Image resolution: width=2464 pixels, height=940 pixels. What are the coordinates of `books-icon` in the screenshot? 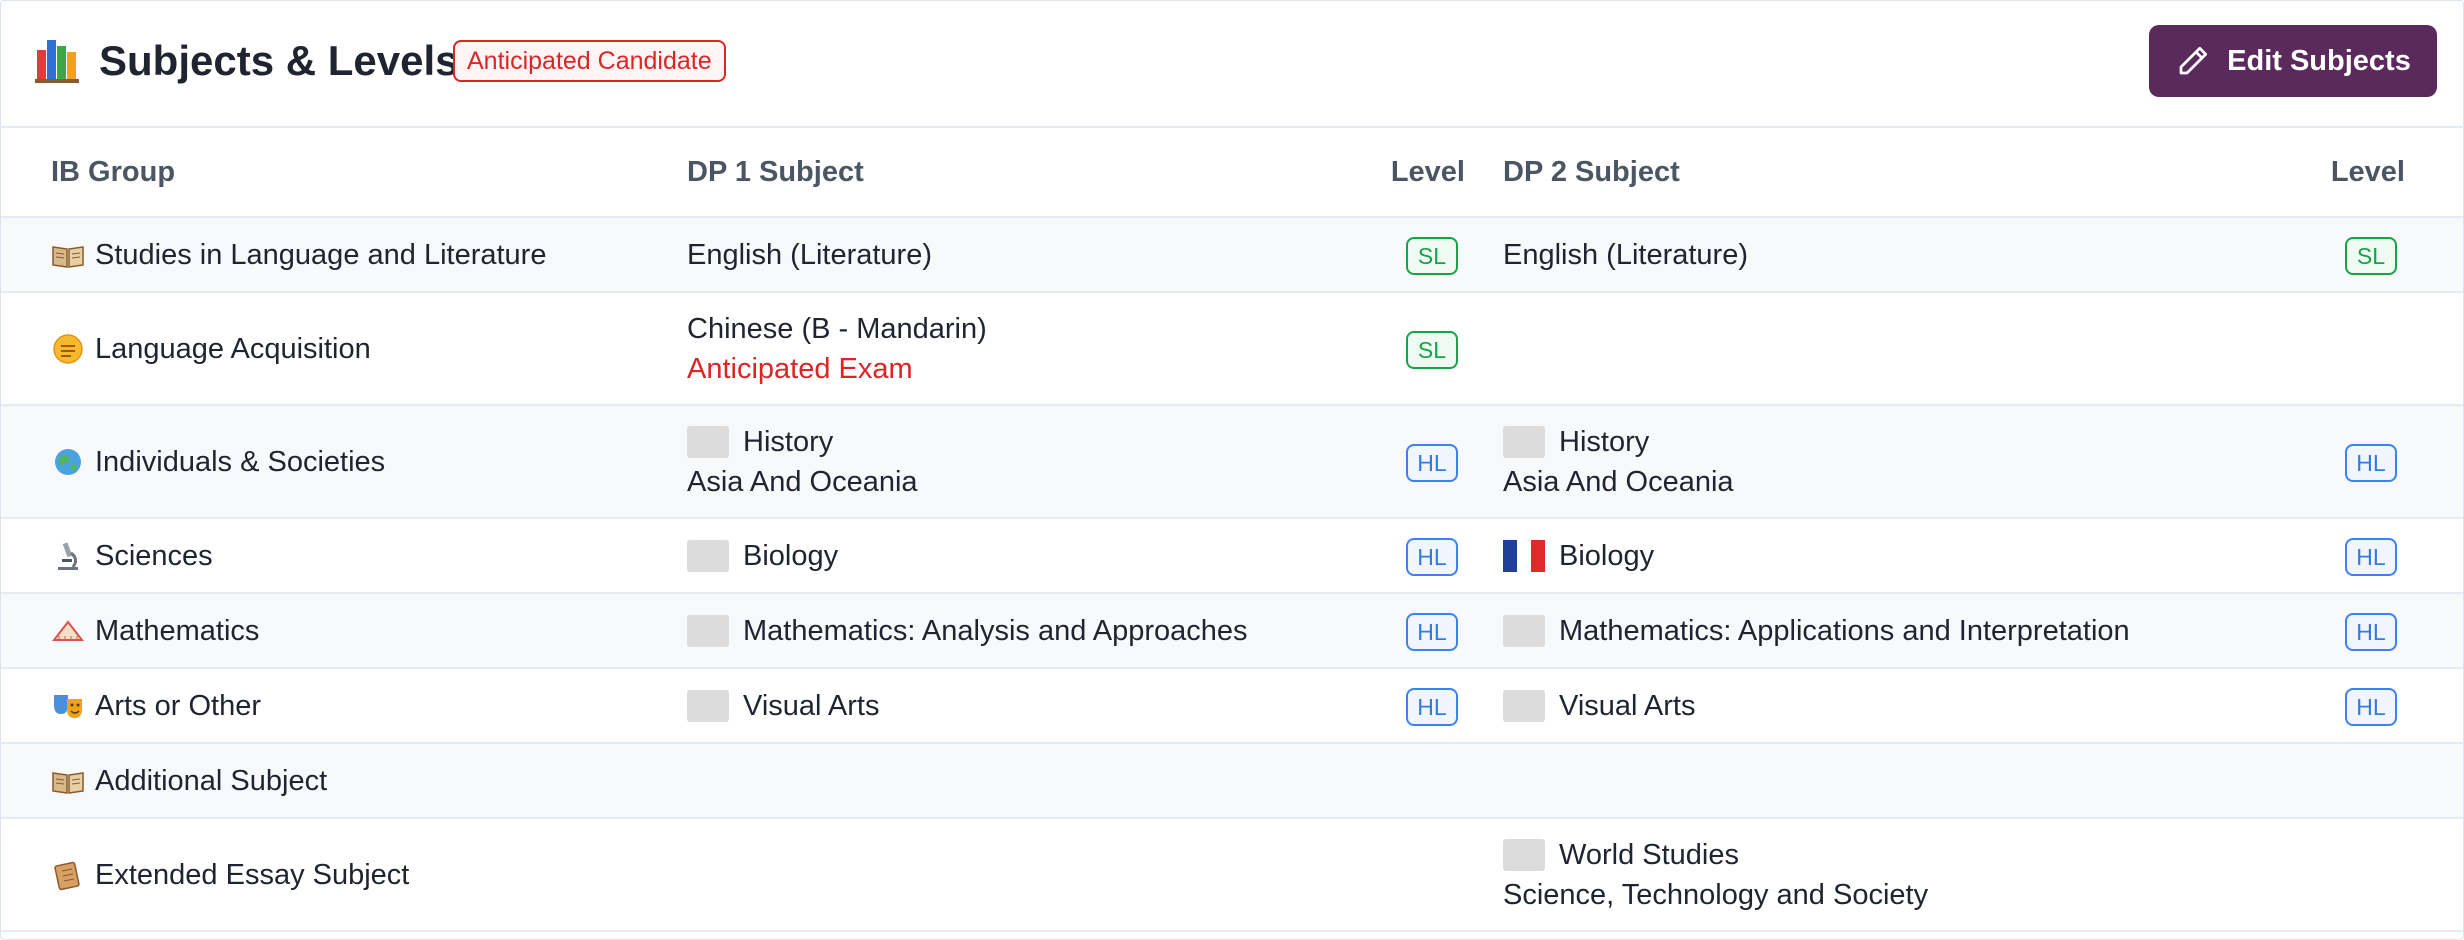 It's located at (57, 61).